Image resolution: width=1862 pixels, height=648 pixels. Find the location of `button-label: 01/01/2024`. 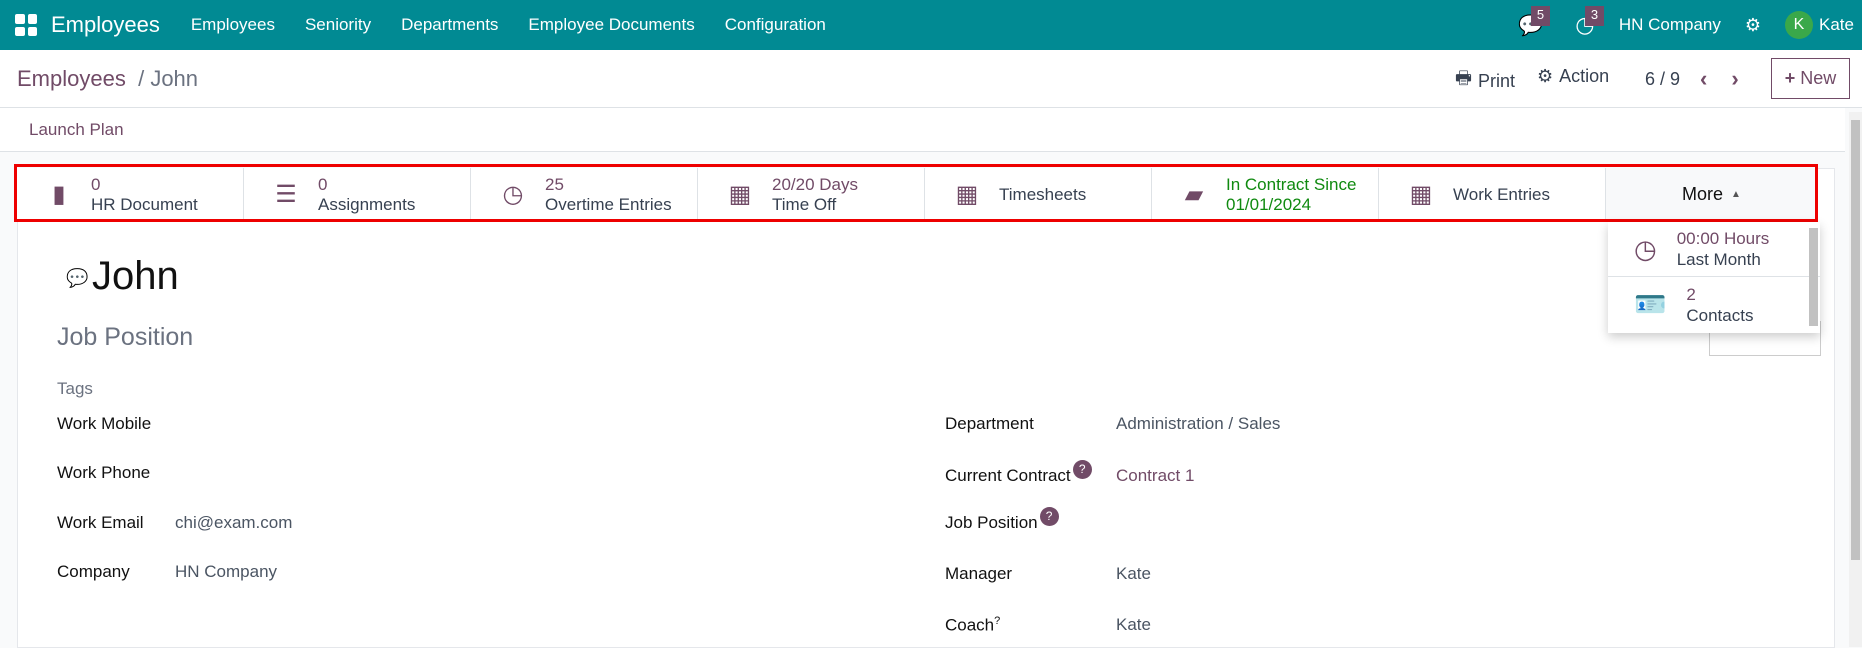

button-label: 01/01/2024 is located at coordinates (1269, 204).